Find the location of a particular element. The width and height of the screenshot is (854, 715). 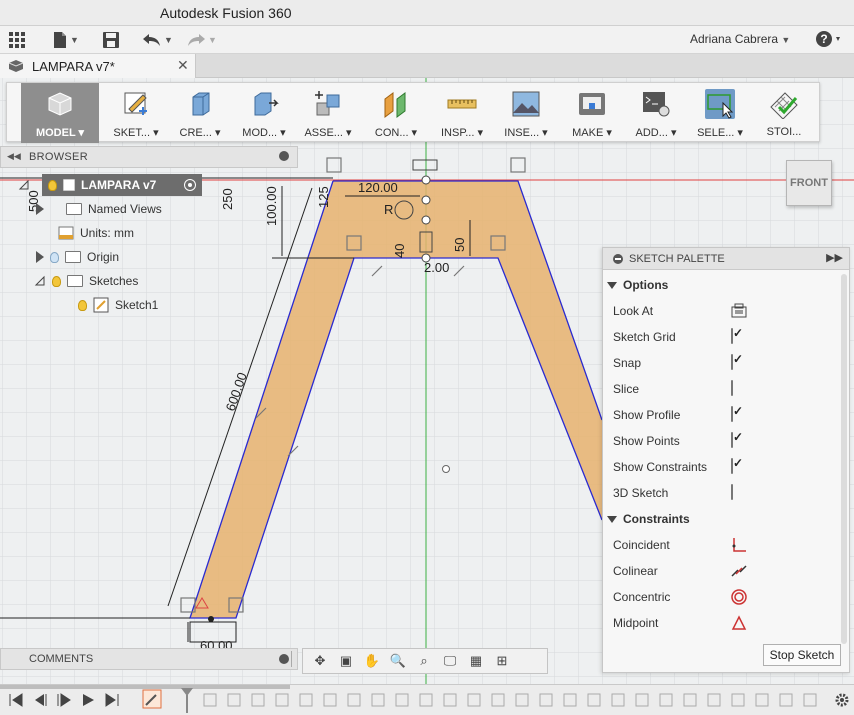

collapse-palette-icon is located at coordinates (618, 259).